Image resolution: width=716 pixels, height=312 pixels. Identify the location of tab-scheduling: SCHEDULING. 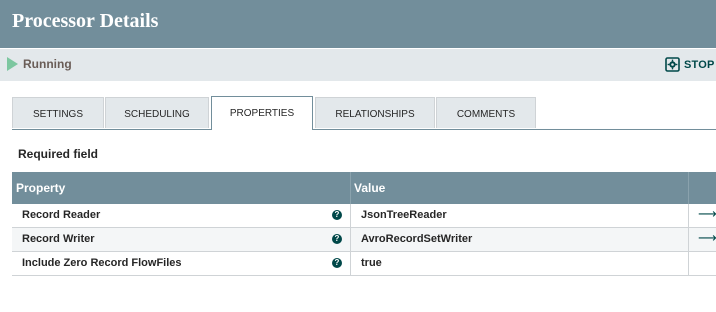
(157, 112).